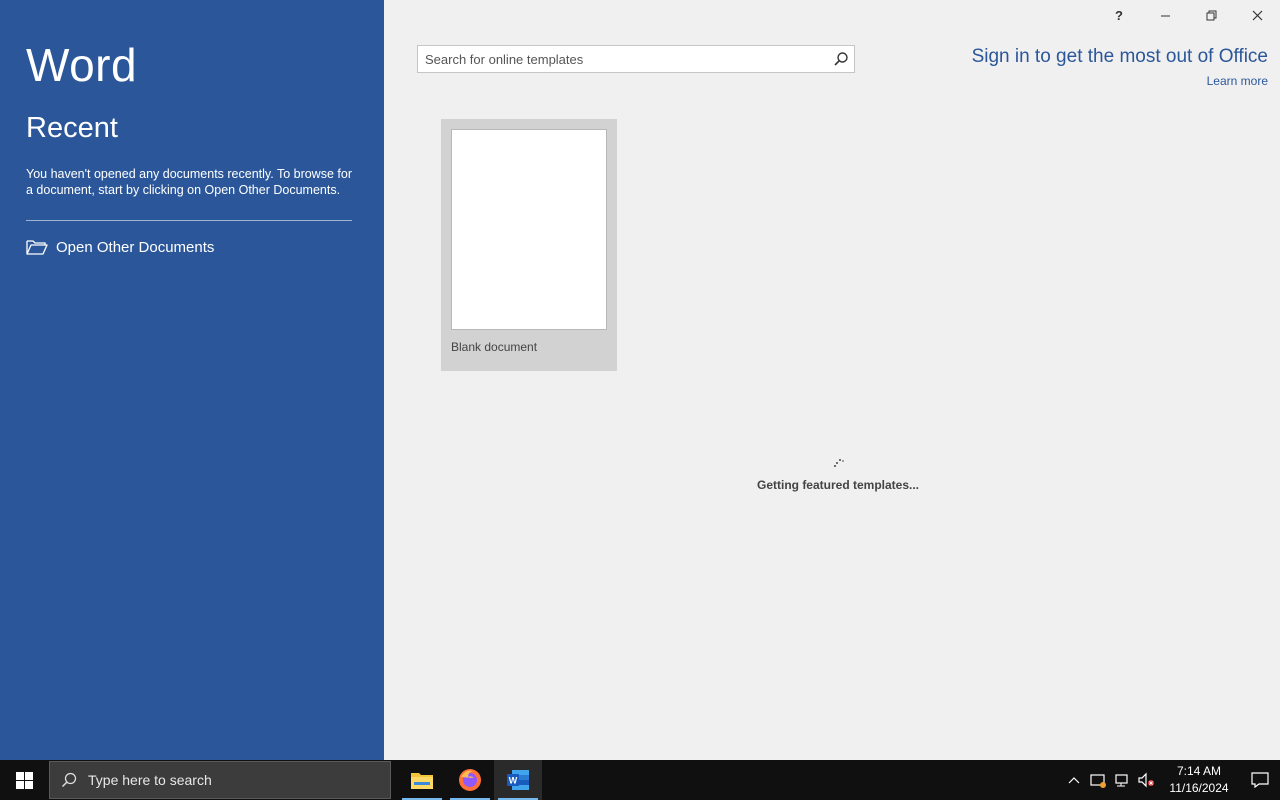  I want to click on firefox-icon, so click(470, 780).